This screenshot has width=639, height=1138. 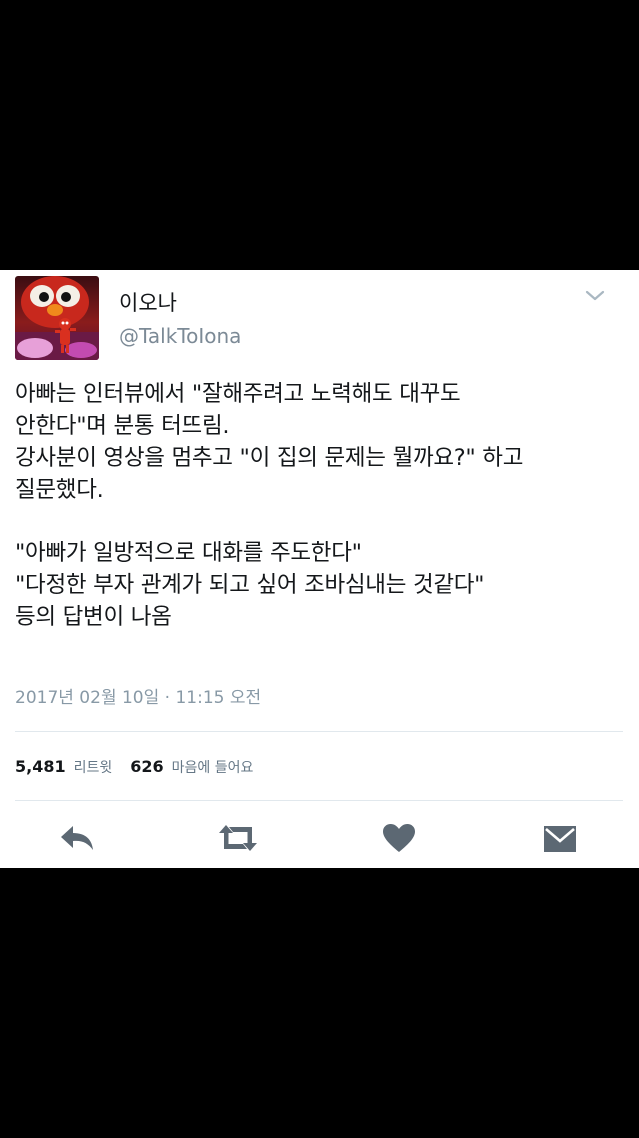 I want to click on retweet-icon, so click(x=238, y=838).